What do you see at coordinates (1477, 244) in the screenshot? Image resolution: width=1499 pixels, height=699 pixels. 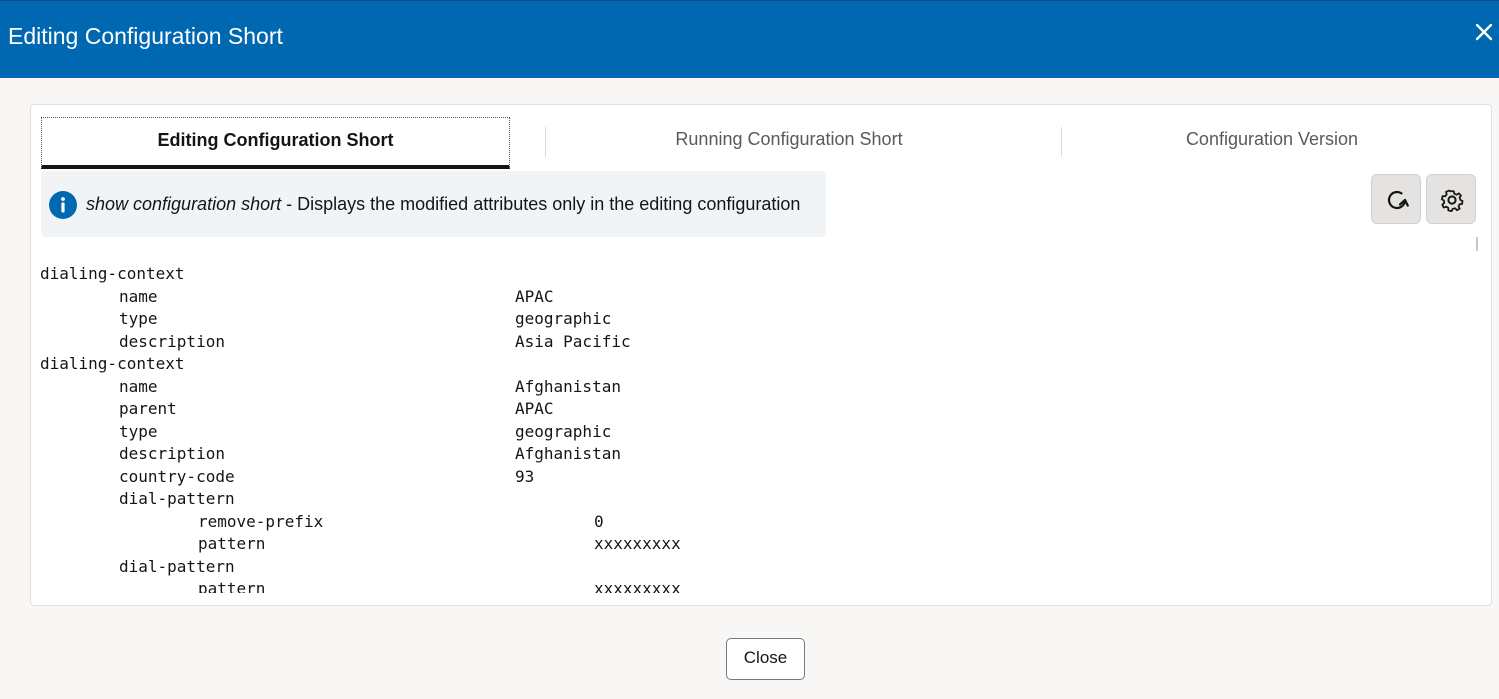 I see `scrollbar` at bounding box center [1477, 244].